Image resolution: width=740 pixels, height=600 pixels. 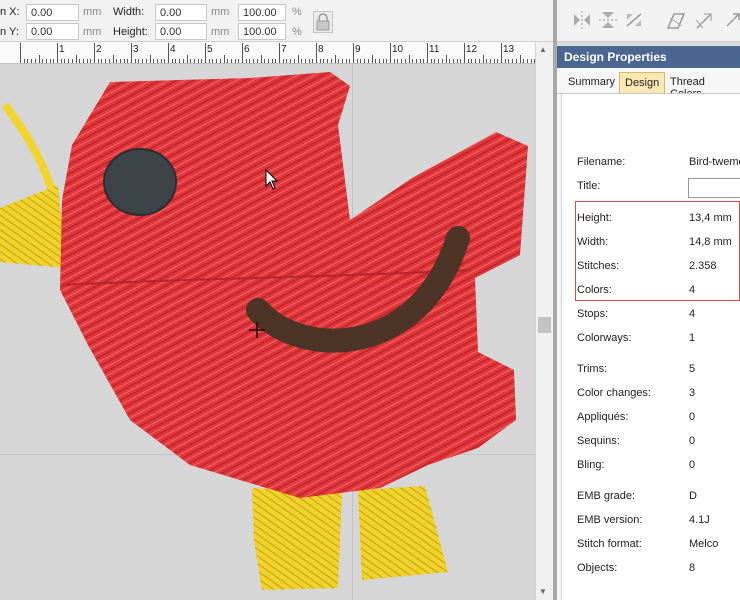 What do you see at coordinates (181, 12) in the screenshot?
I see `width-input` at bounding box center [181, 12].